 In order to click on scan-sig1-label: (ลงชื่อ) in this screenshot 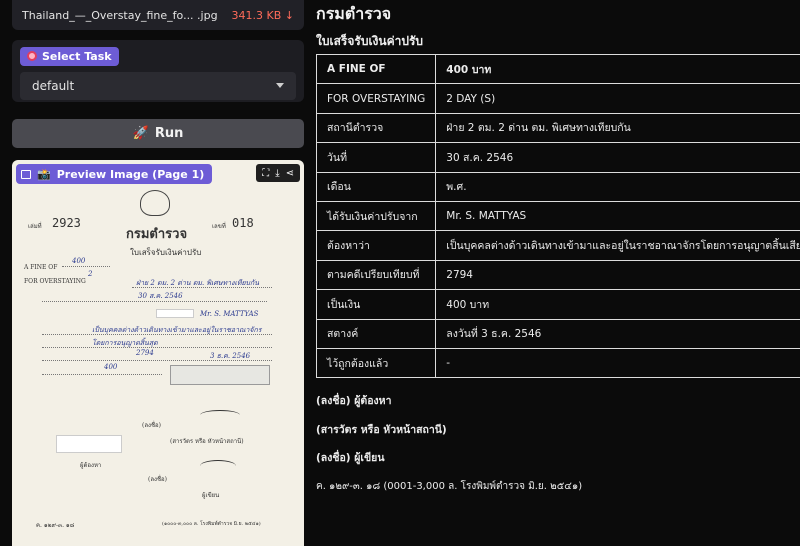, I will do `click(151, 425)`.